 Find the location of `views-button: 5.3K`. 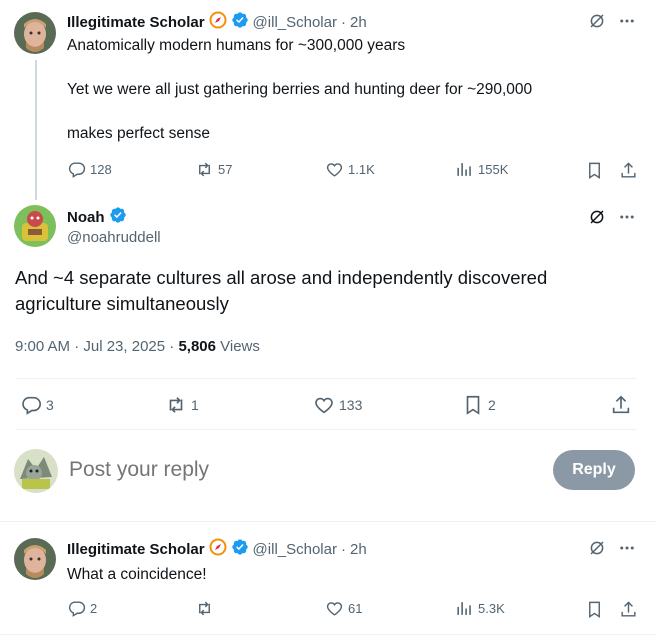

views-button: 5.3K is located at coordinates (480, 608).